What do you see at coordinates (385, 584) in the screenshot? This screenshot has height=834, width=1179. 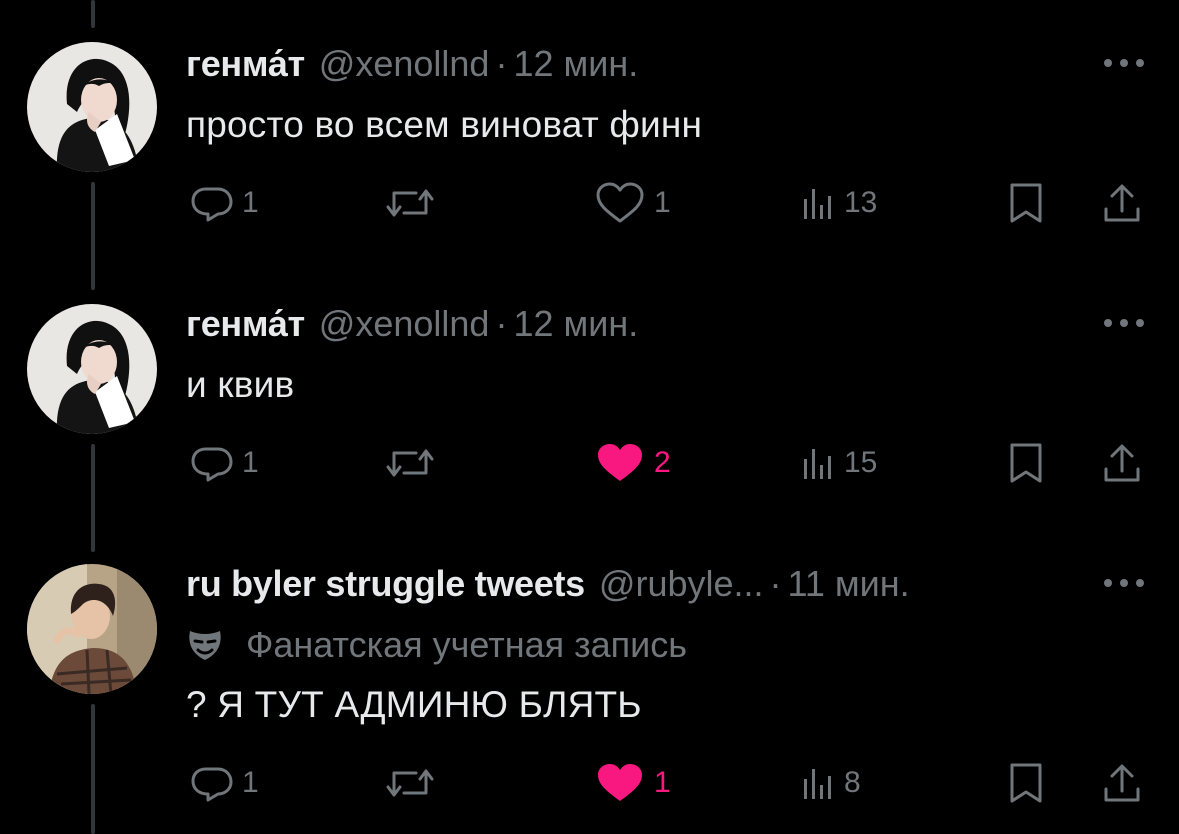 I see `author-name: ru byler struggle tweets` at bounding box center [385, 584].